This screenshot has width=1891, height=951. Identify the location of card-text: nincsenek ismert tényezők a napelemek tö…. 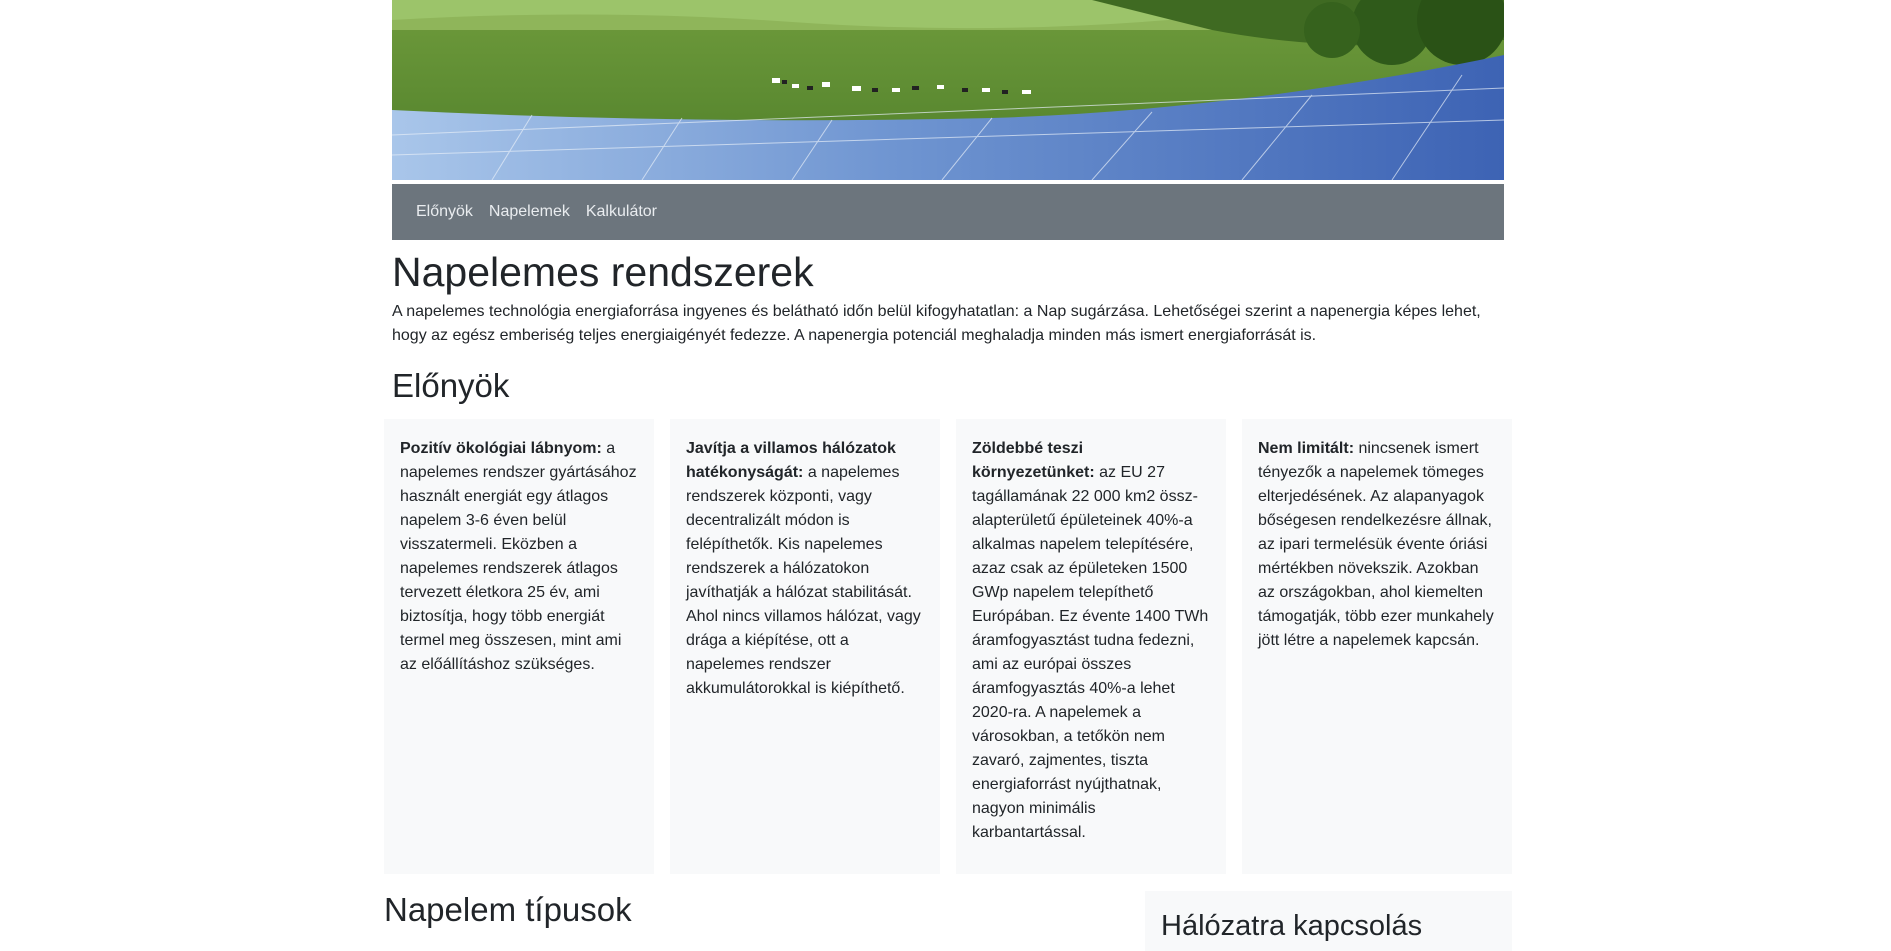
(1376, 544).